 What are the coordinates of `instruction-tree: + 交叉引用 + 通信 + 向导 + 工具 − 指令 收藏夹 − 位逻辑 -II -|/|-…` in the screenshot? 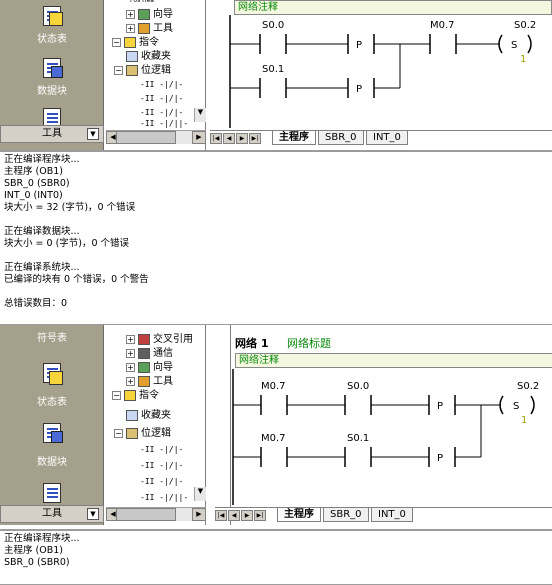 It's located at (156, 425).